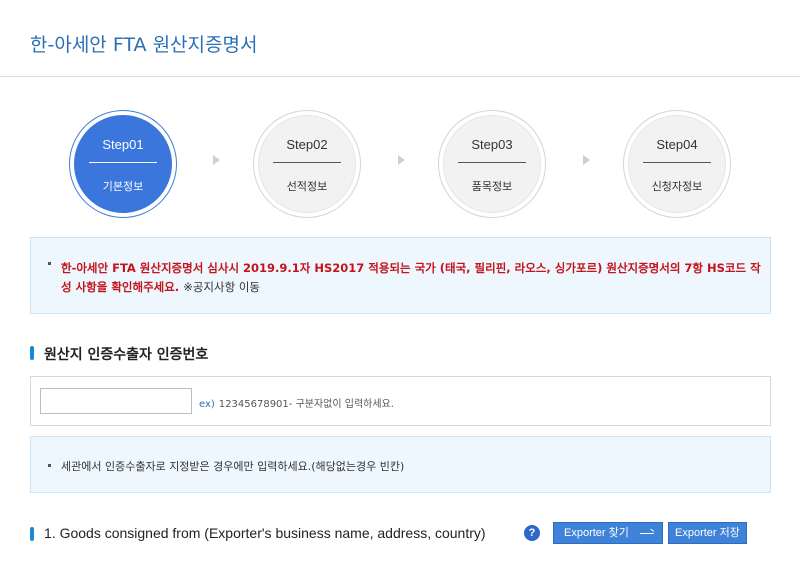 The height and width of the screenshot is (571, 800). I want to click on arrow-right-icon, so click(647, 533).